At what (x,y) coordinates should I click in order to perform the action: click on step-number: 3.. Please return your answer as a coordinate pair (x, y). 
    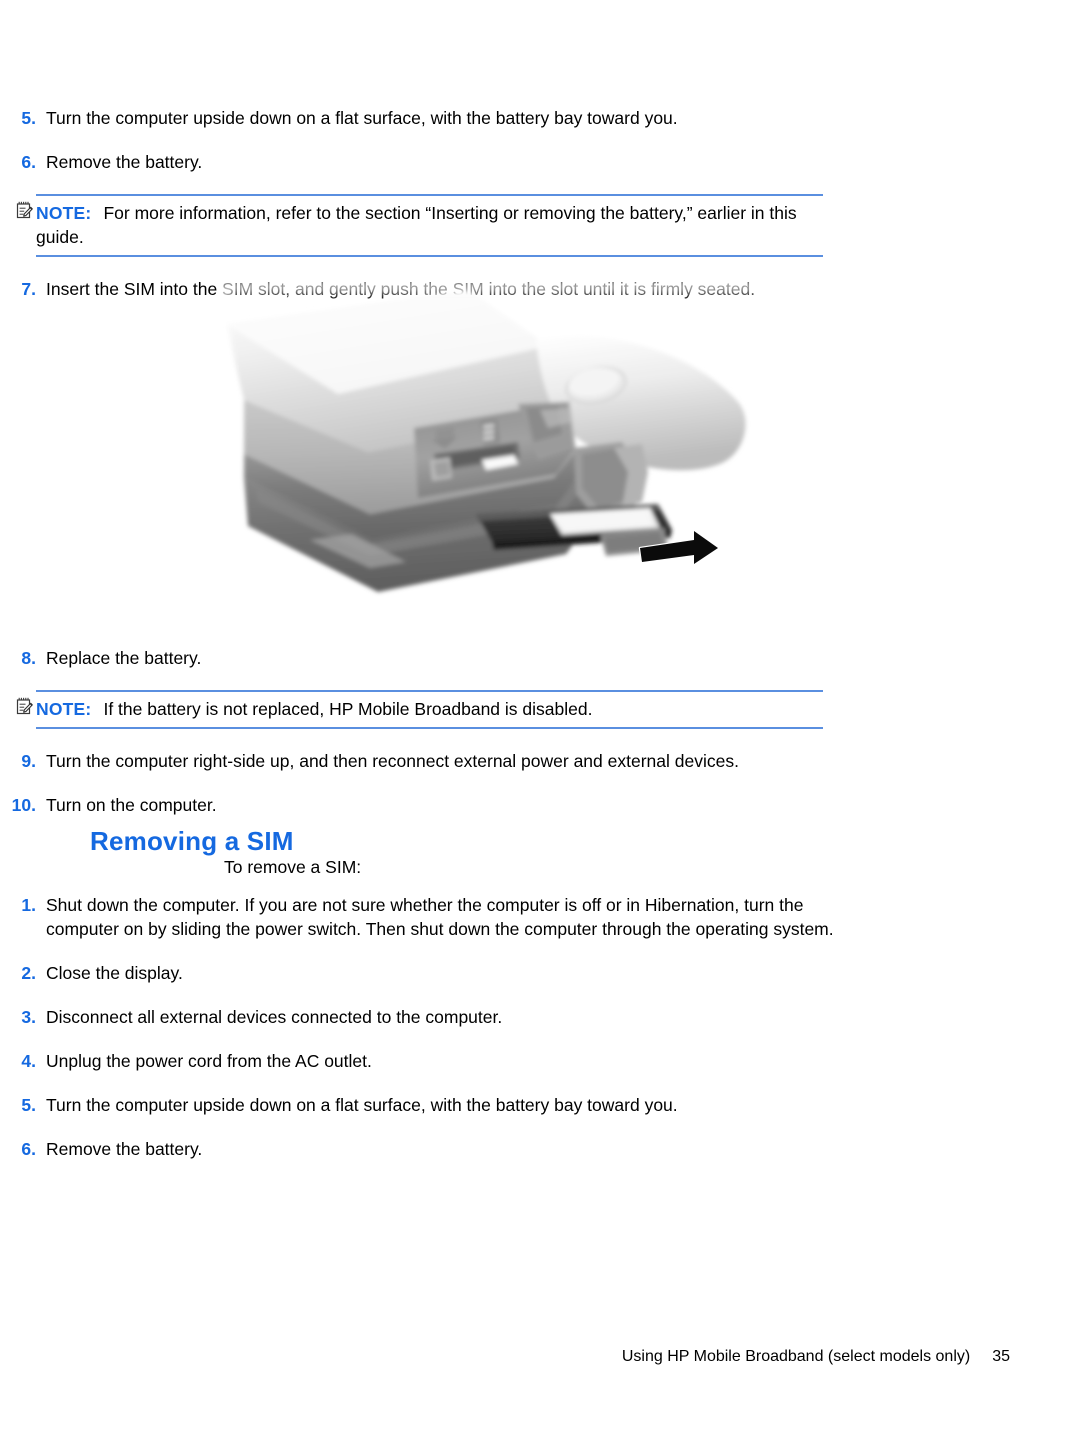
    Looking at the image, I should click on (28, 1017).